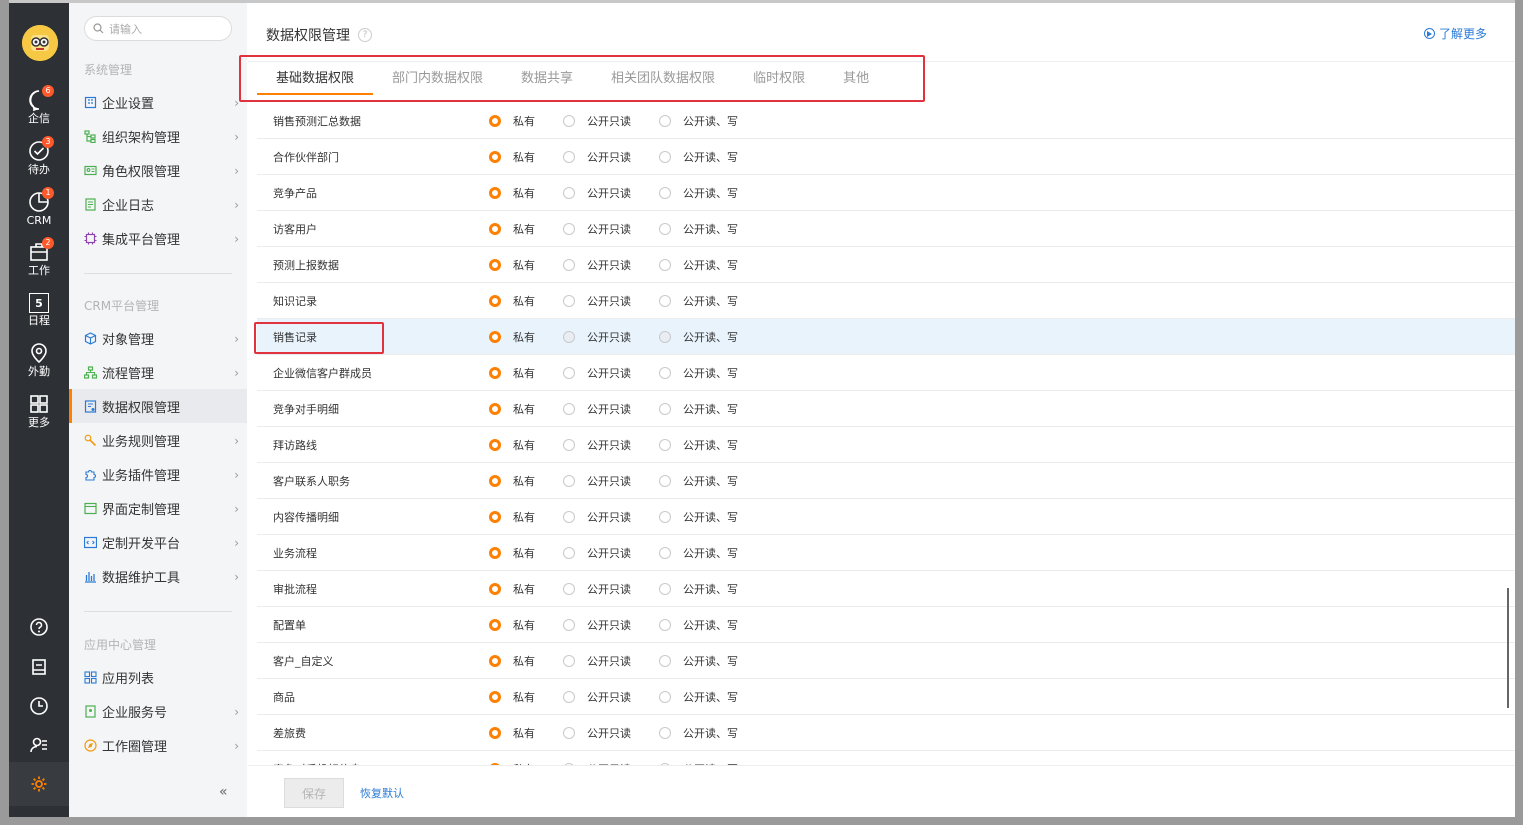 Image resolution: width=1523 pixels, height=825 pixels. Describe the element at coordinates (39, 706) in the screenshot. I see `history-button` at that location.